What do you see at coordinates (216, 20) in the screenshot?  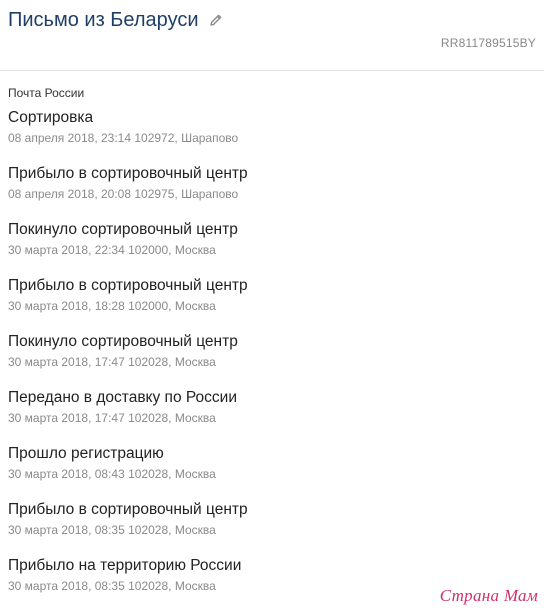 I see `pencil-icon` at bounding box center [216, 20].